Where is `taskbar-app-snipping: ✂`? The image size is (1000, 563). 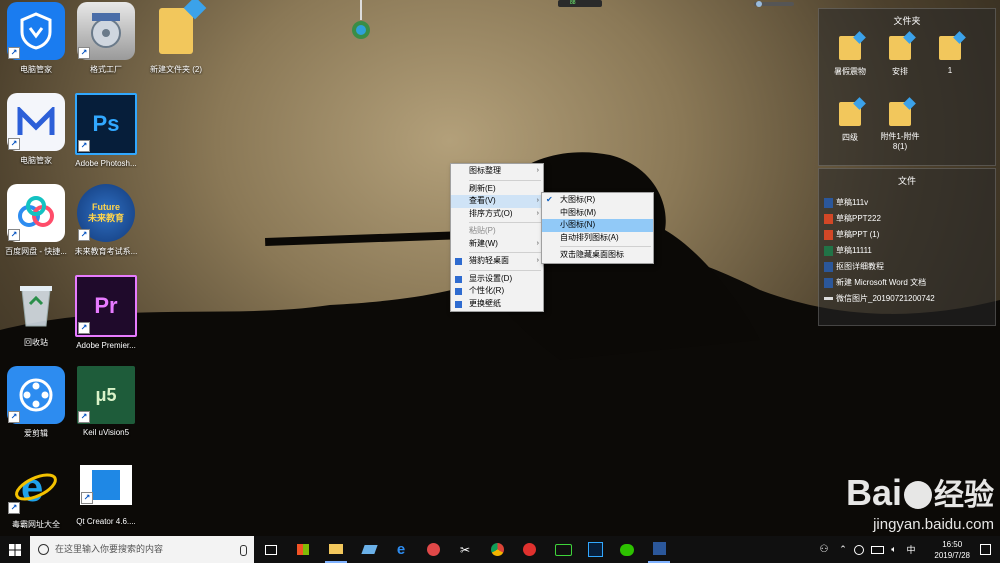
taskbar-app-snipping: ✂ is located at coordinates (465, 549).